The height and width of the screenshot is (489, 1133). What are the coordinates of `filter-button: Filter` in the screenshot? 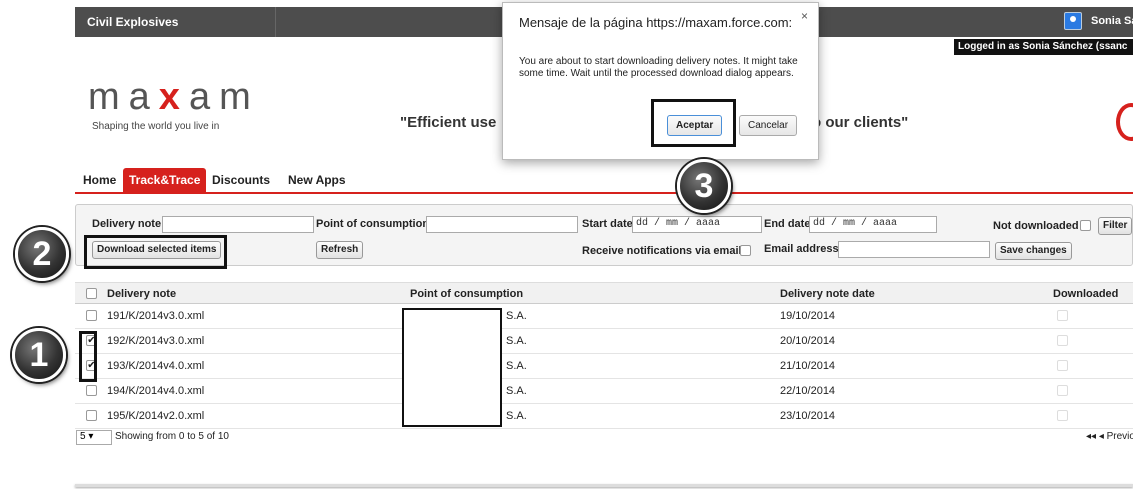 It's located at (1115, 226).